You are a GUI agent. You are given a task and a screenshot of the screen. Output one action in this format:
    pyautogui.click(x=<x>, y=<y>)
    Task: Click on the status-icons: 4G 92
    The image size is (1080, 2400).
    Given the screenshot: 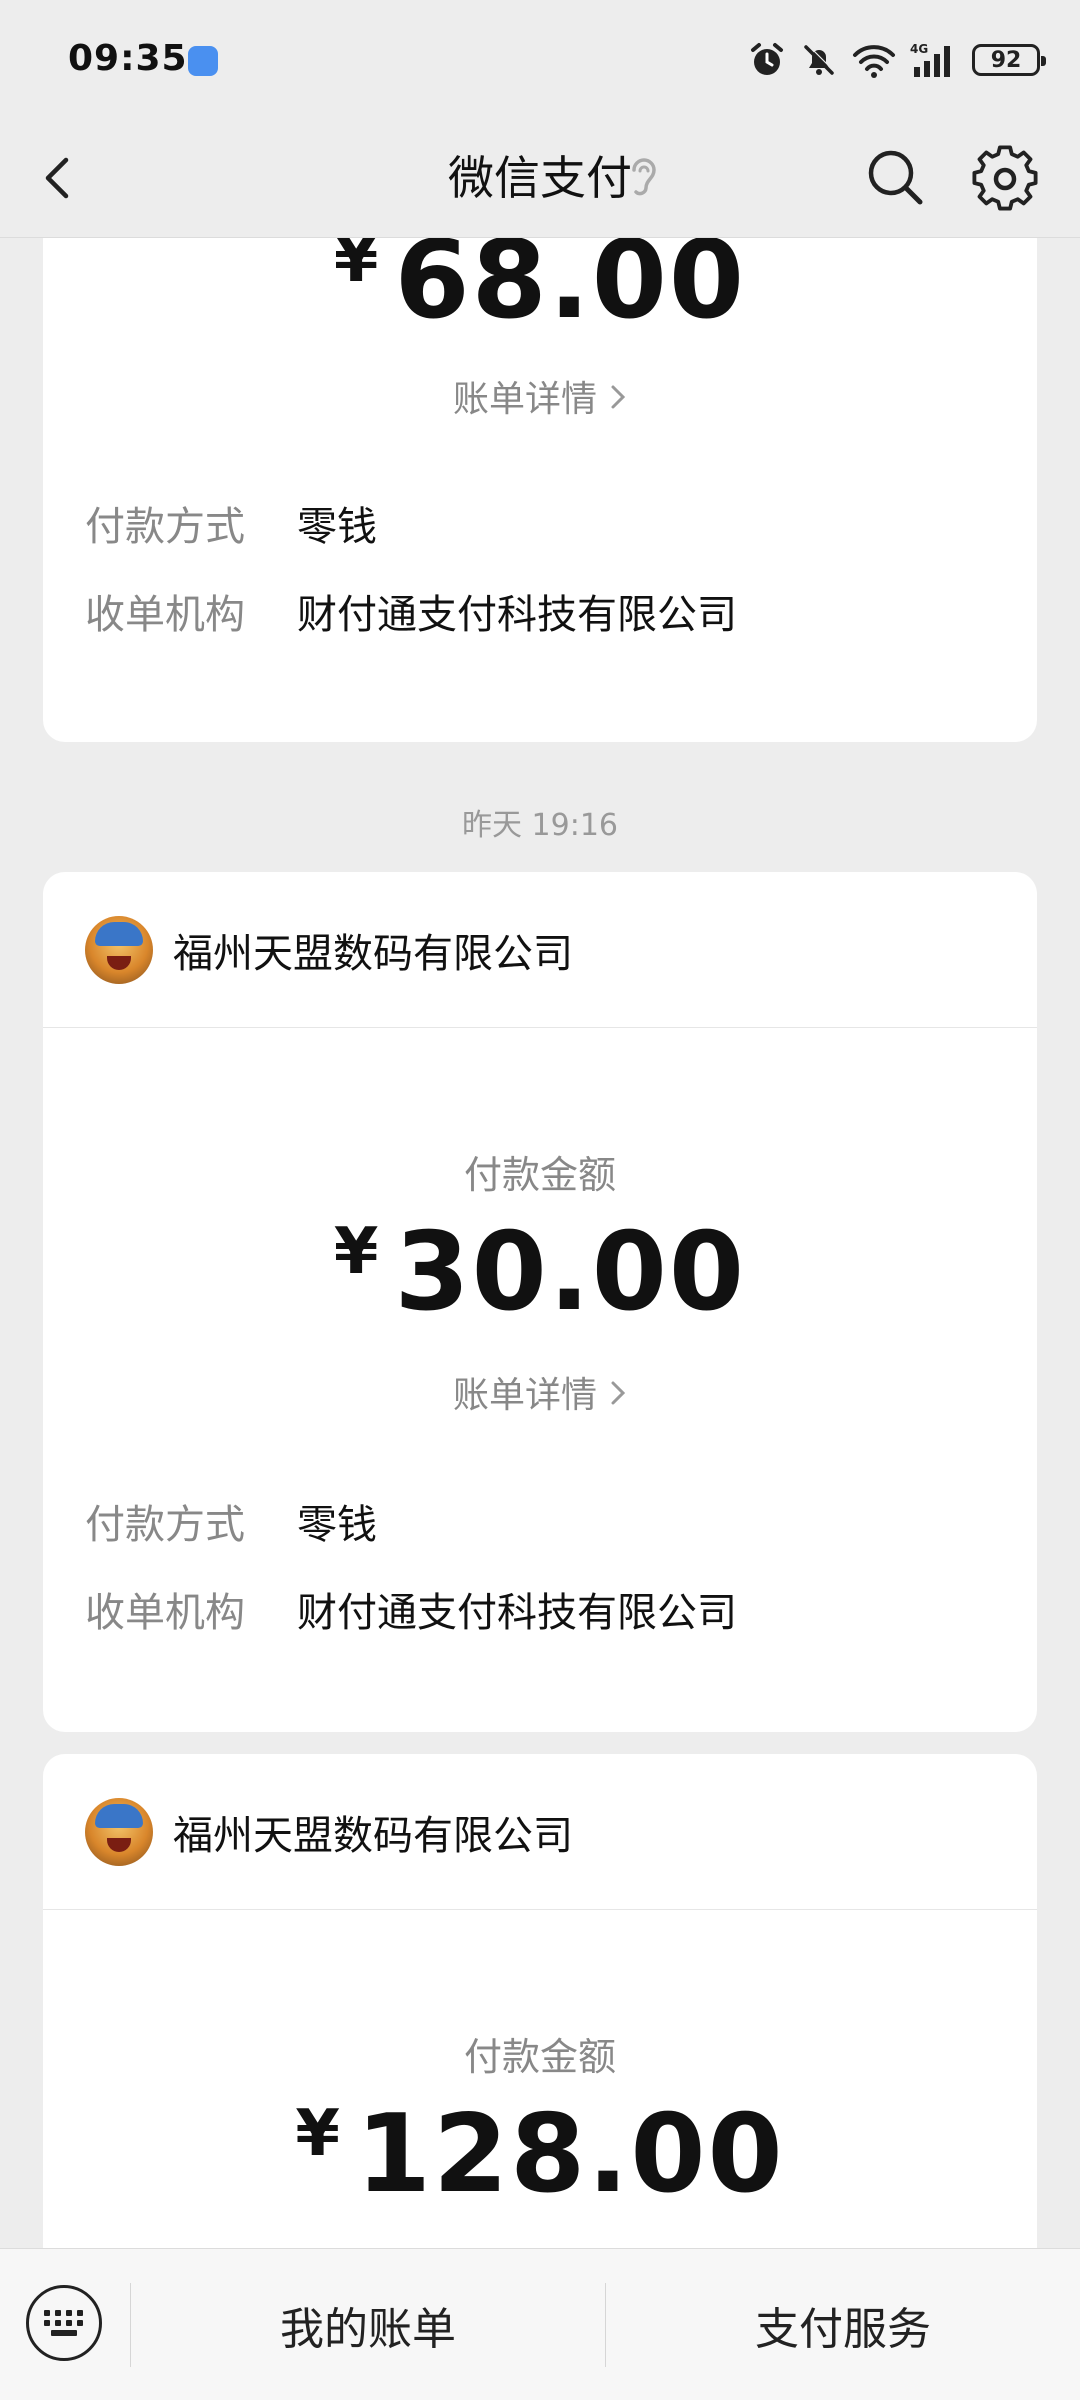 What is the action you would take?
    pyautogui.click(x=897, y=60)
    